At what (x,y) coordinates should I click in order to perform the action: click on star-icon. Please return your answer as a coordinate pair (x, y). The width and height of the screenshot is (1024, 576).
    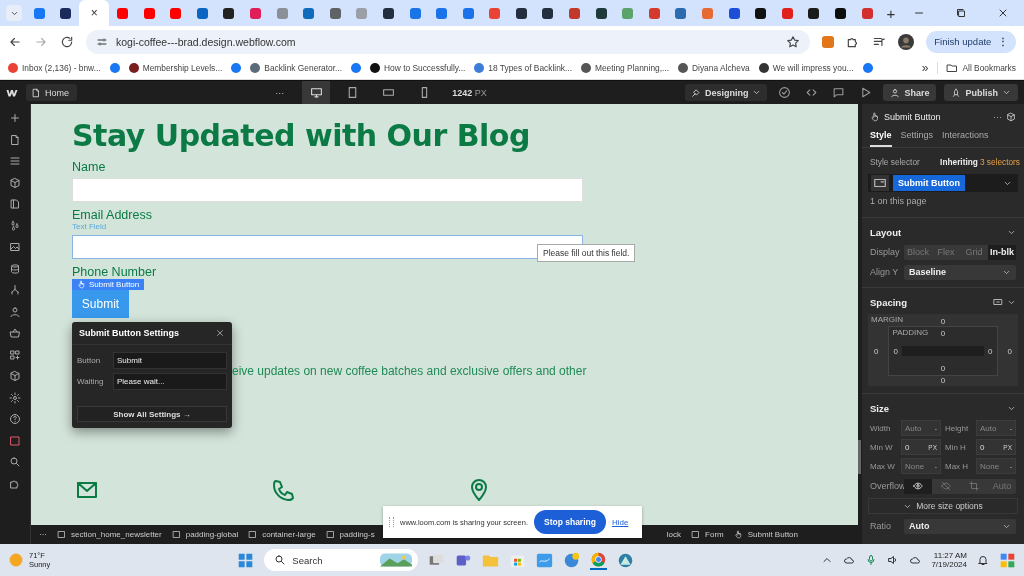
    Looking at the image, I should click on (793, 41).